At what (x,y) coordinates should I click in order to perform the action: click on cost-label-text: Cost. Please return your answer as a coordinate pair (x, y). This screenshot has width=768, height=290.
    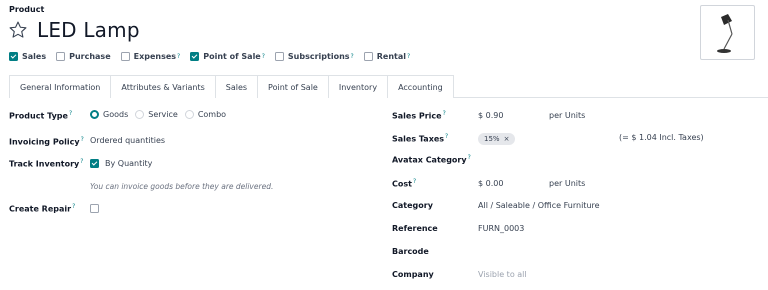
    Looking at the image, I should click on (402, 184).